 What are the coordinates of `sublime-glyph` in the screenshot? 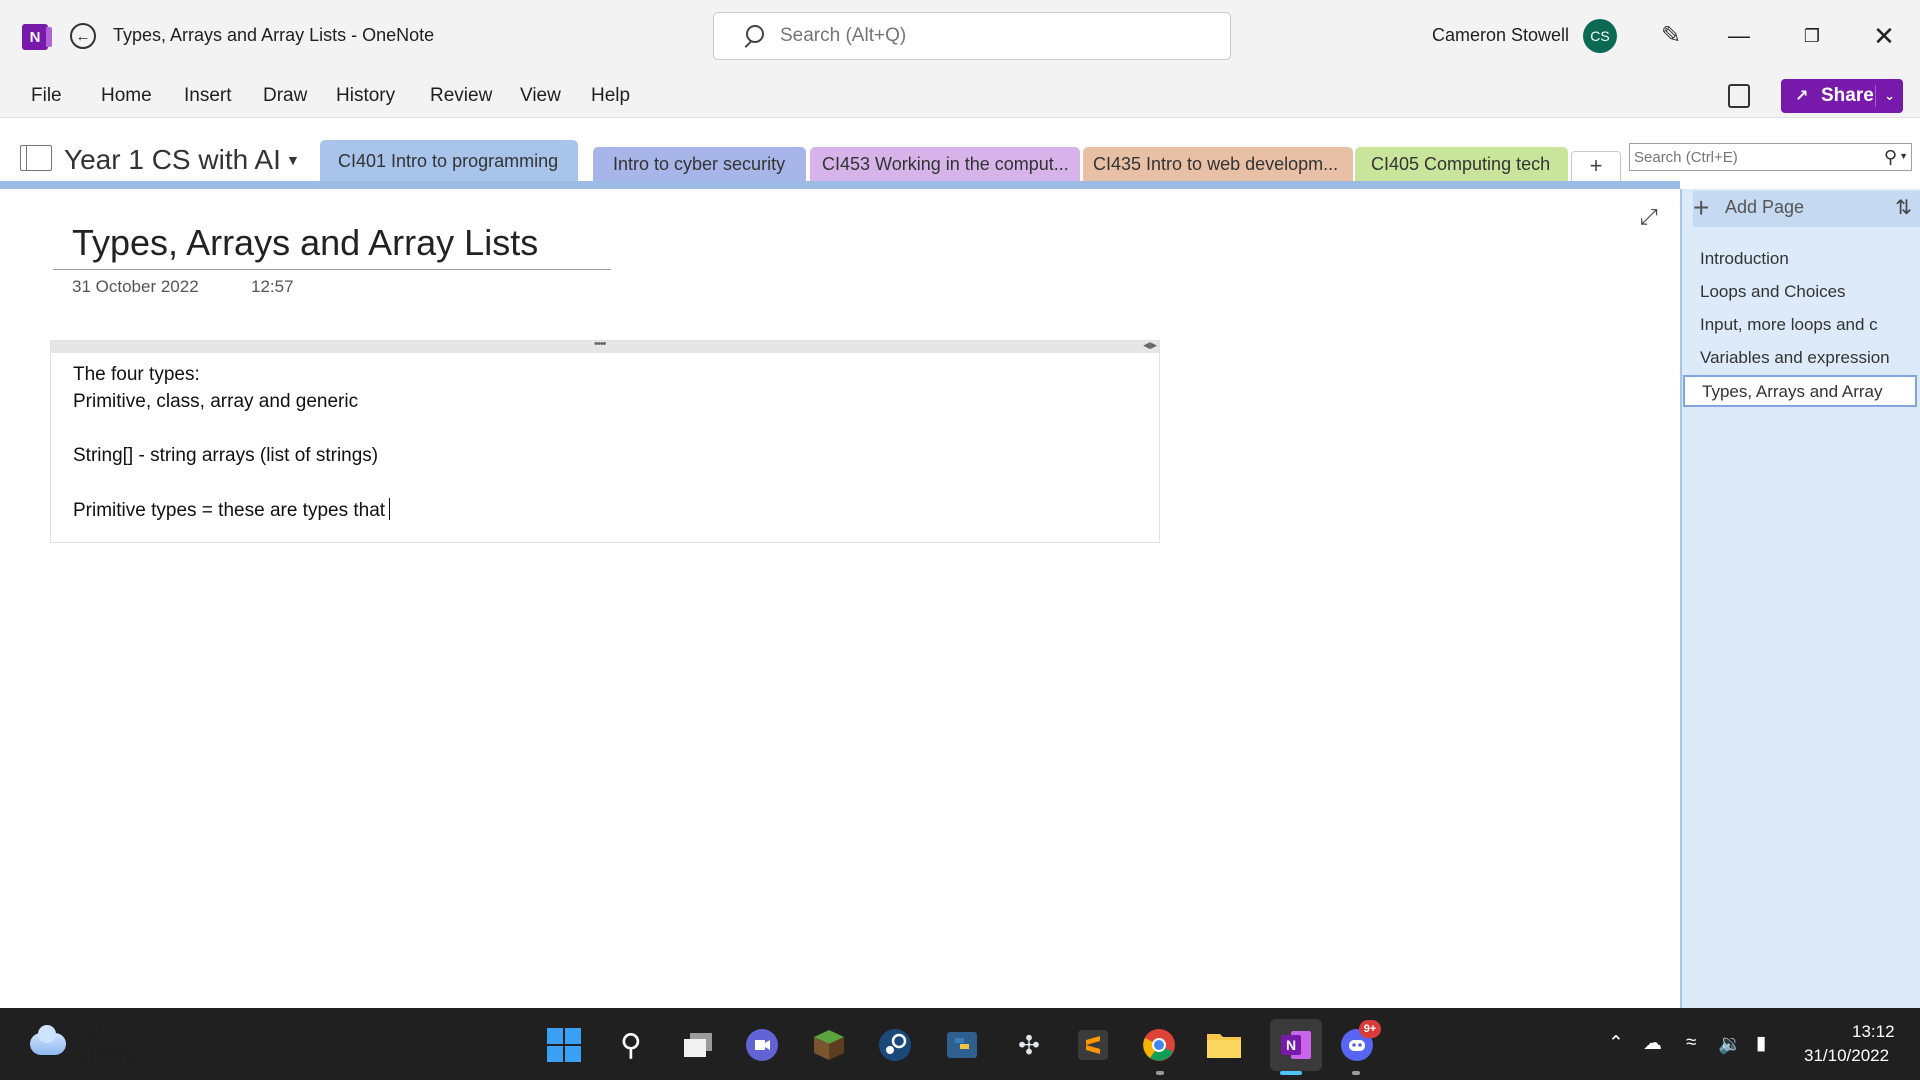 It's located at (1093, 1045).